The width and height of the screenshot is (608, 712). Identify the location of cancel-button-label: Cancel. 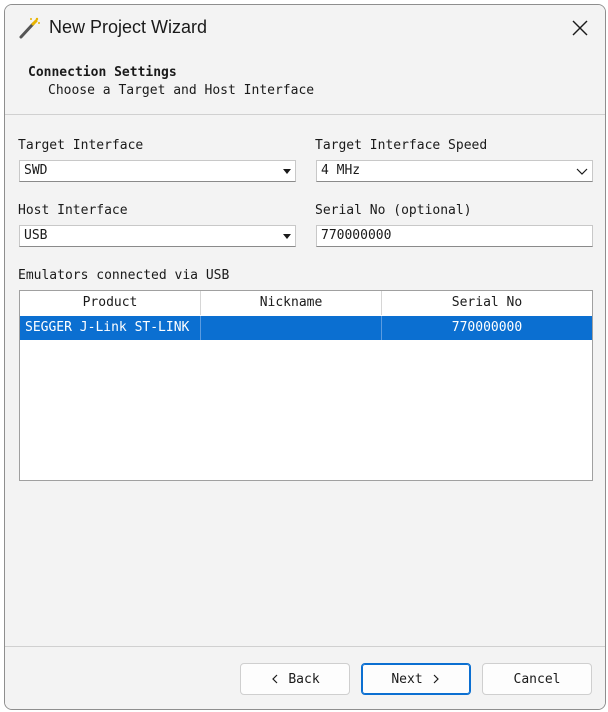
(537, 679).